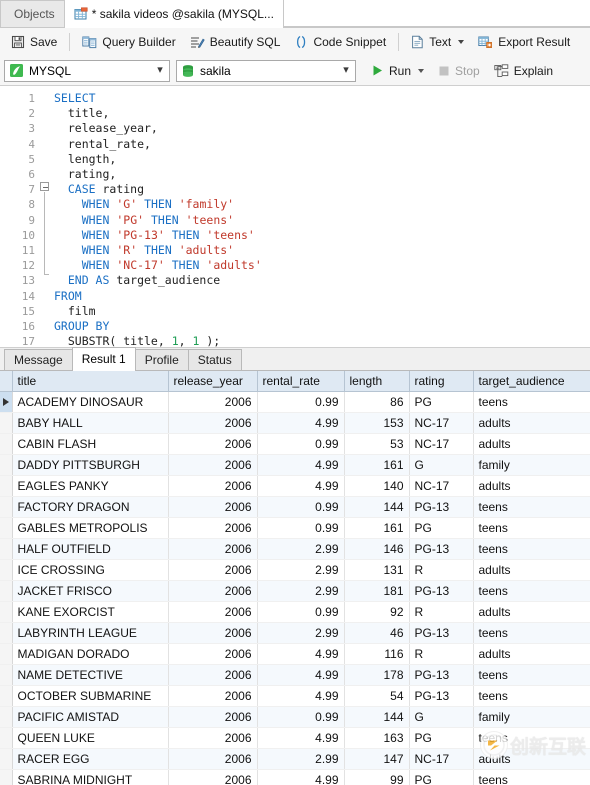  What do you see at coordinates (377, 444) in the screenshot?
I see `cell-length: 53` at bounding box center [377, 444].